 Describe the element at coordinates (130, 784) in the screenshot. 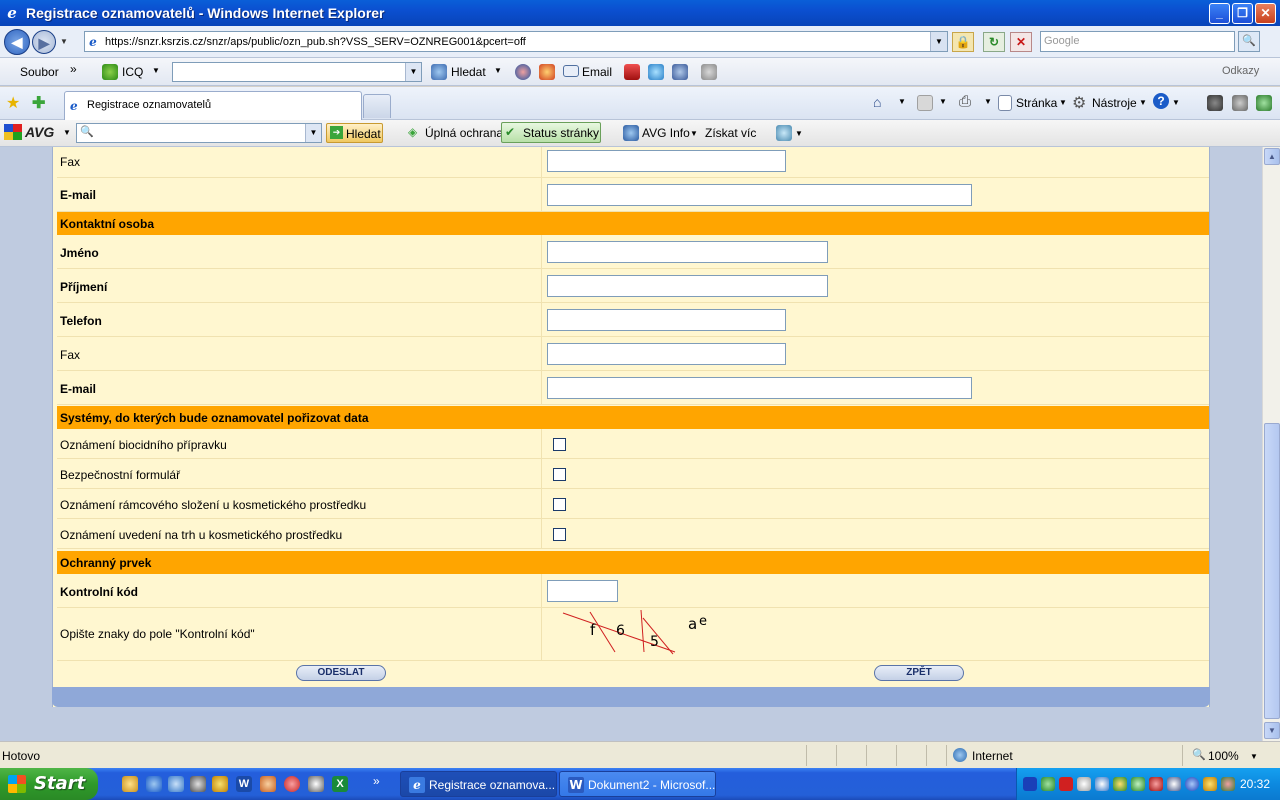

I see `quicklaunch-icon` at that location.